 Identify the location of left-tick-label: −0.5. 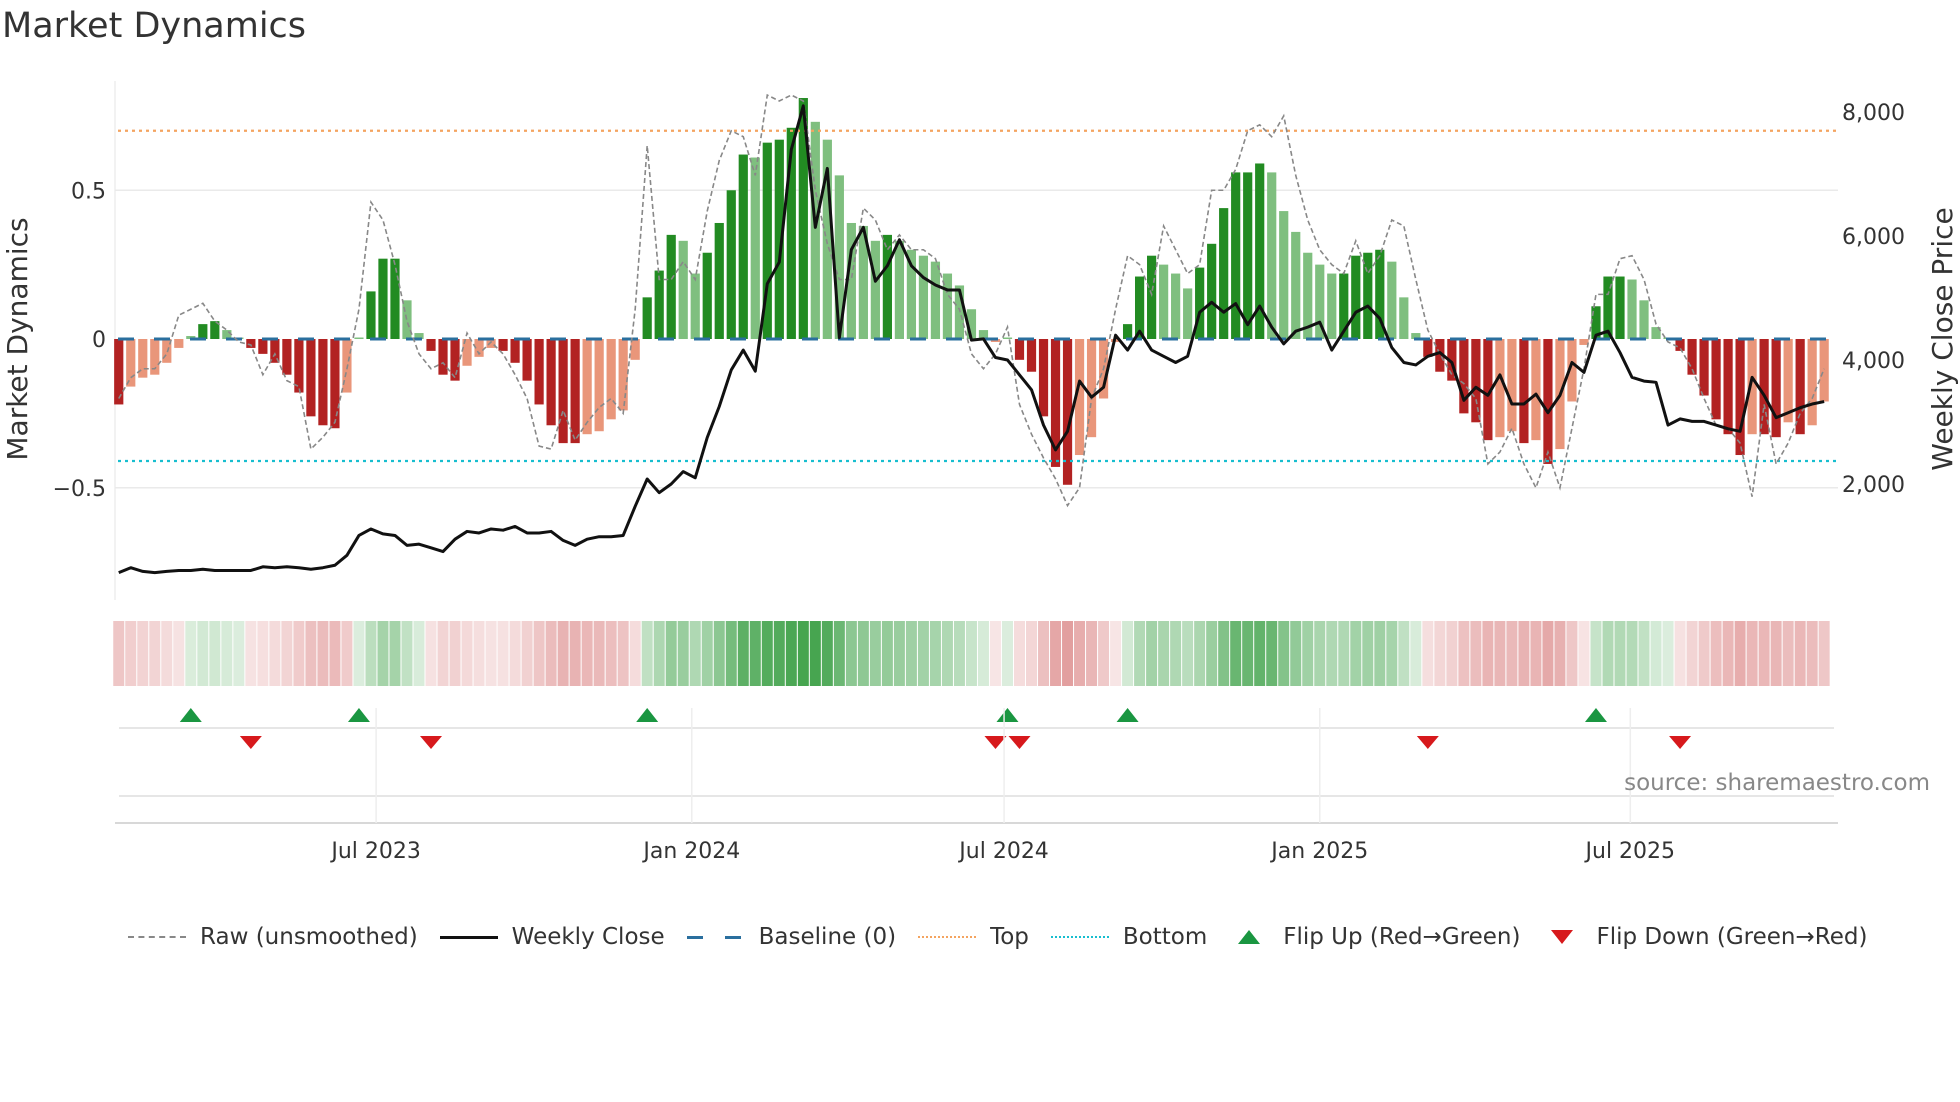
(79, 489).